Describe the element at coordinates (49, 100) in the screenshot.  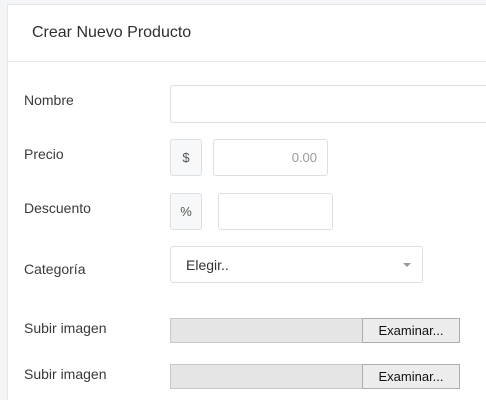
I see `nombre-label: Nombre` at that location.